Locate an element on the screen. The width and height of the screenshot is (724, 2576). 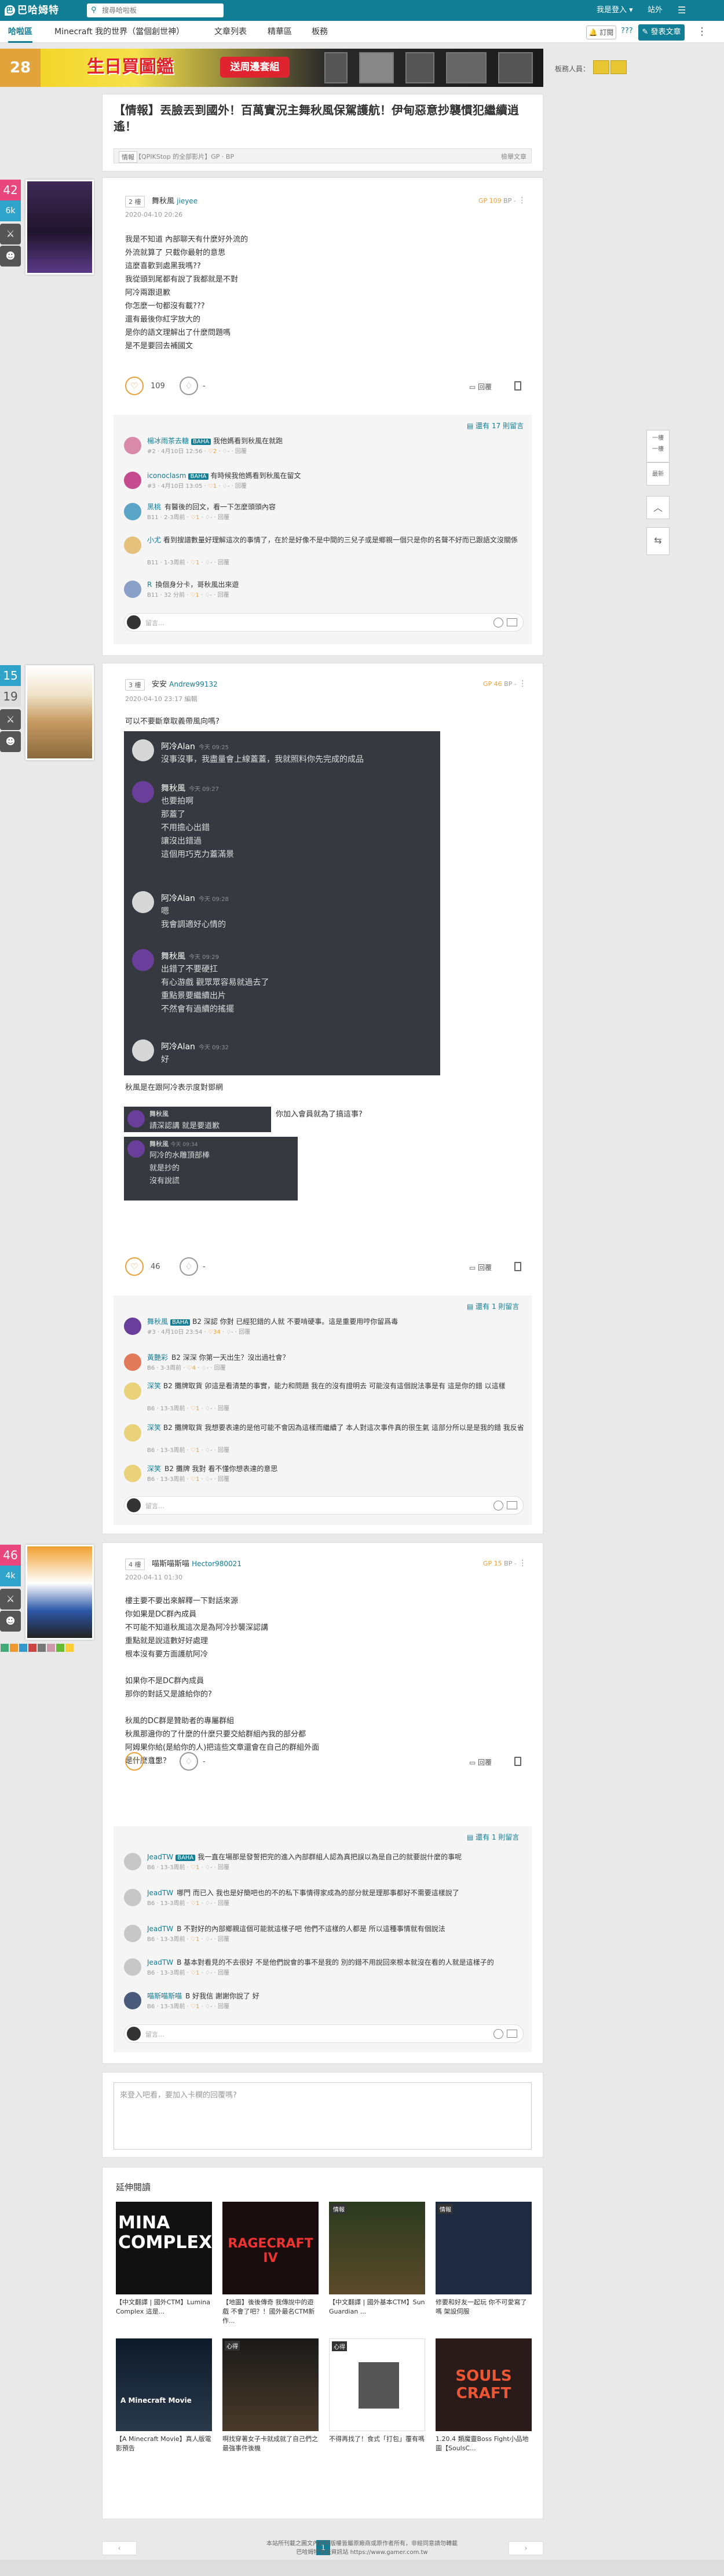
login-link: 站外 is located at coordinates (655, 10).